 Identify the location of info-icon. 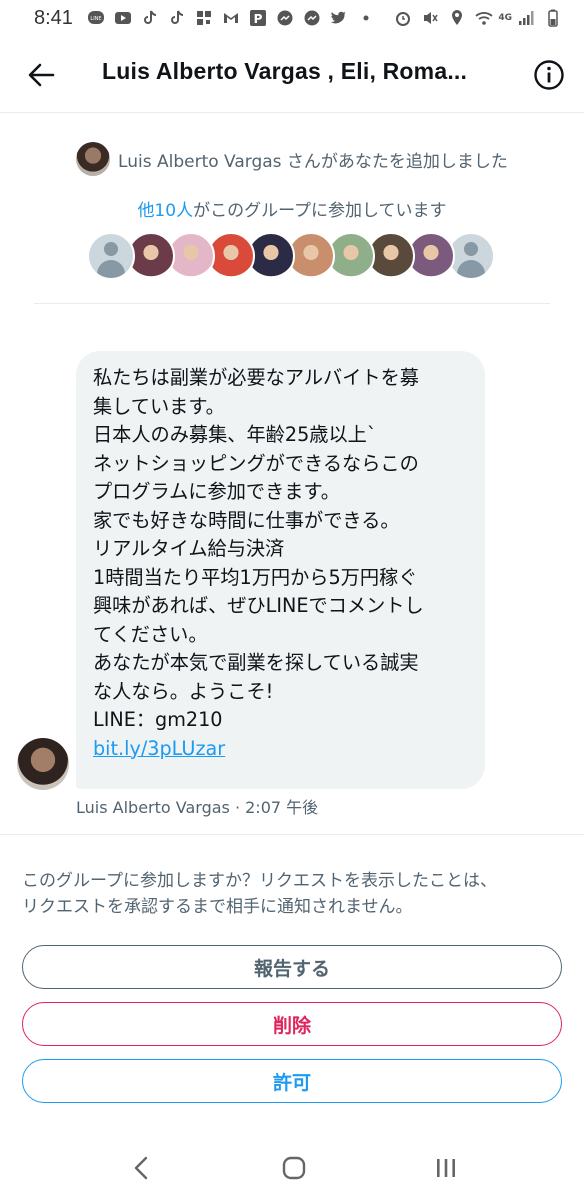
(549, 75).